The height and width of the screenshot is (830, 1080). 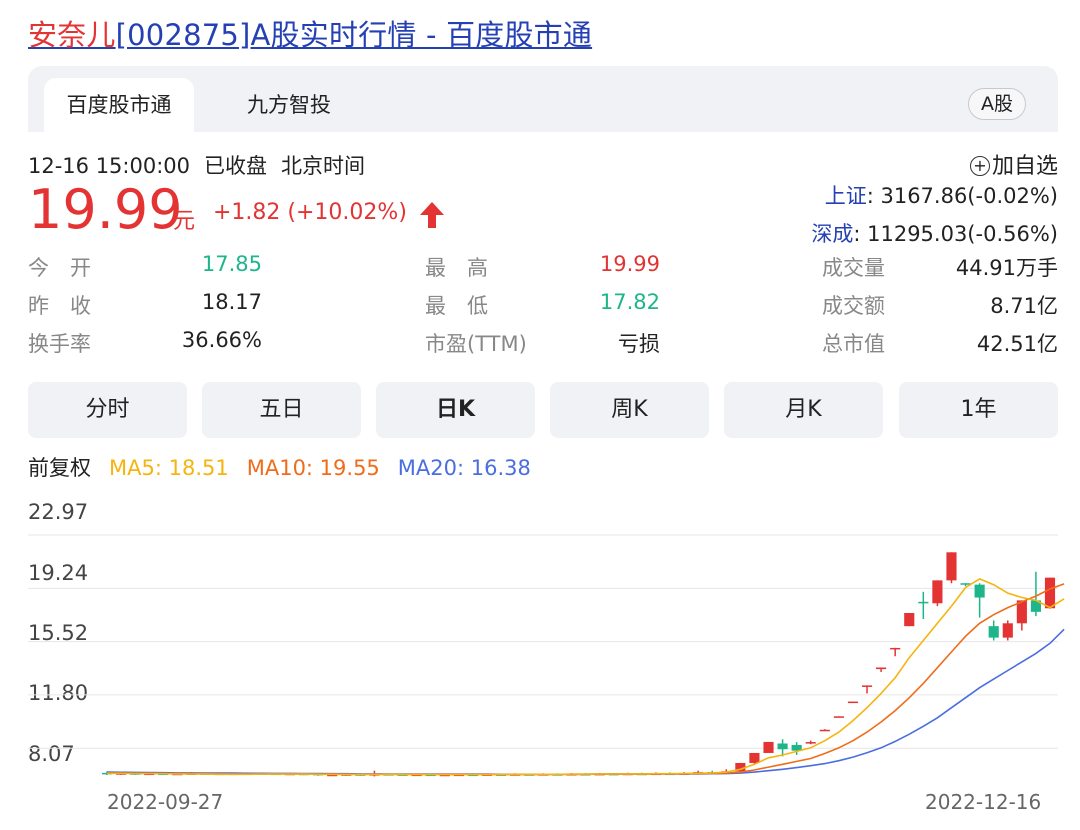 What do you see at coordinates (983, 802) in the screenshot?
I see `x-end-date: 2022-12-16` at bounding box center [983, 802].